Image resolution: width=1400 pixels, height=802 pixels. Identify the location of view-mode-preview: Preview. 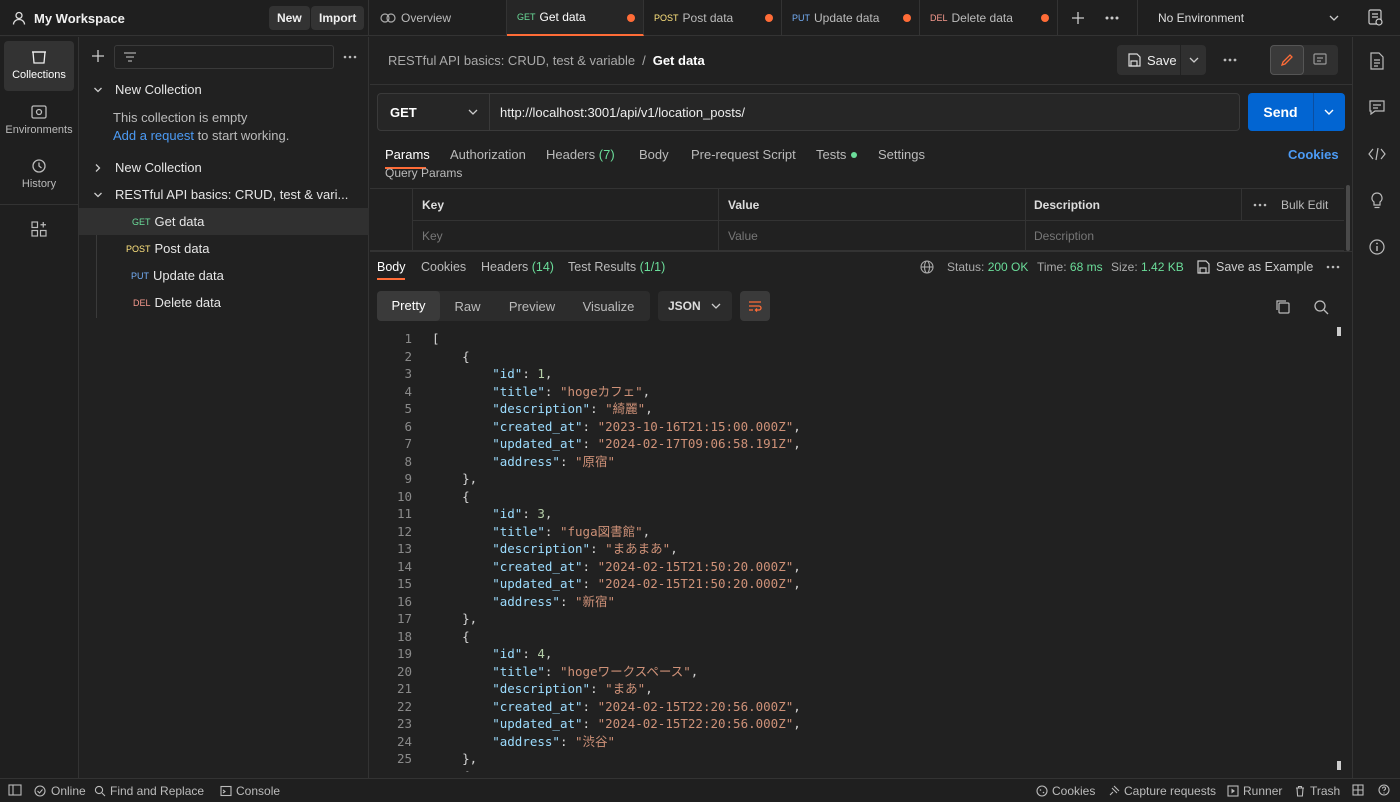
(532, 306).